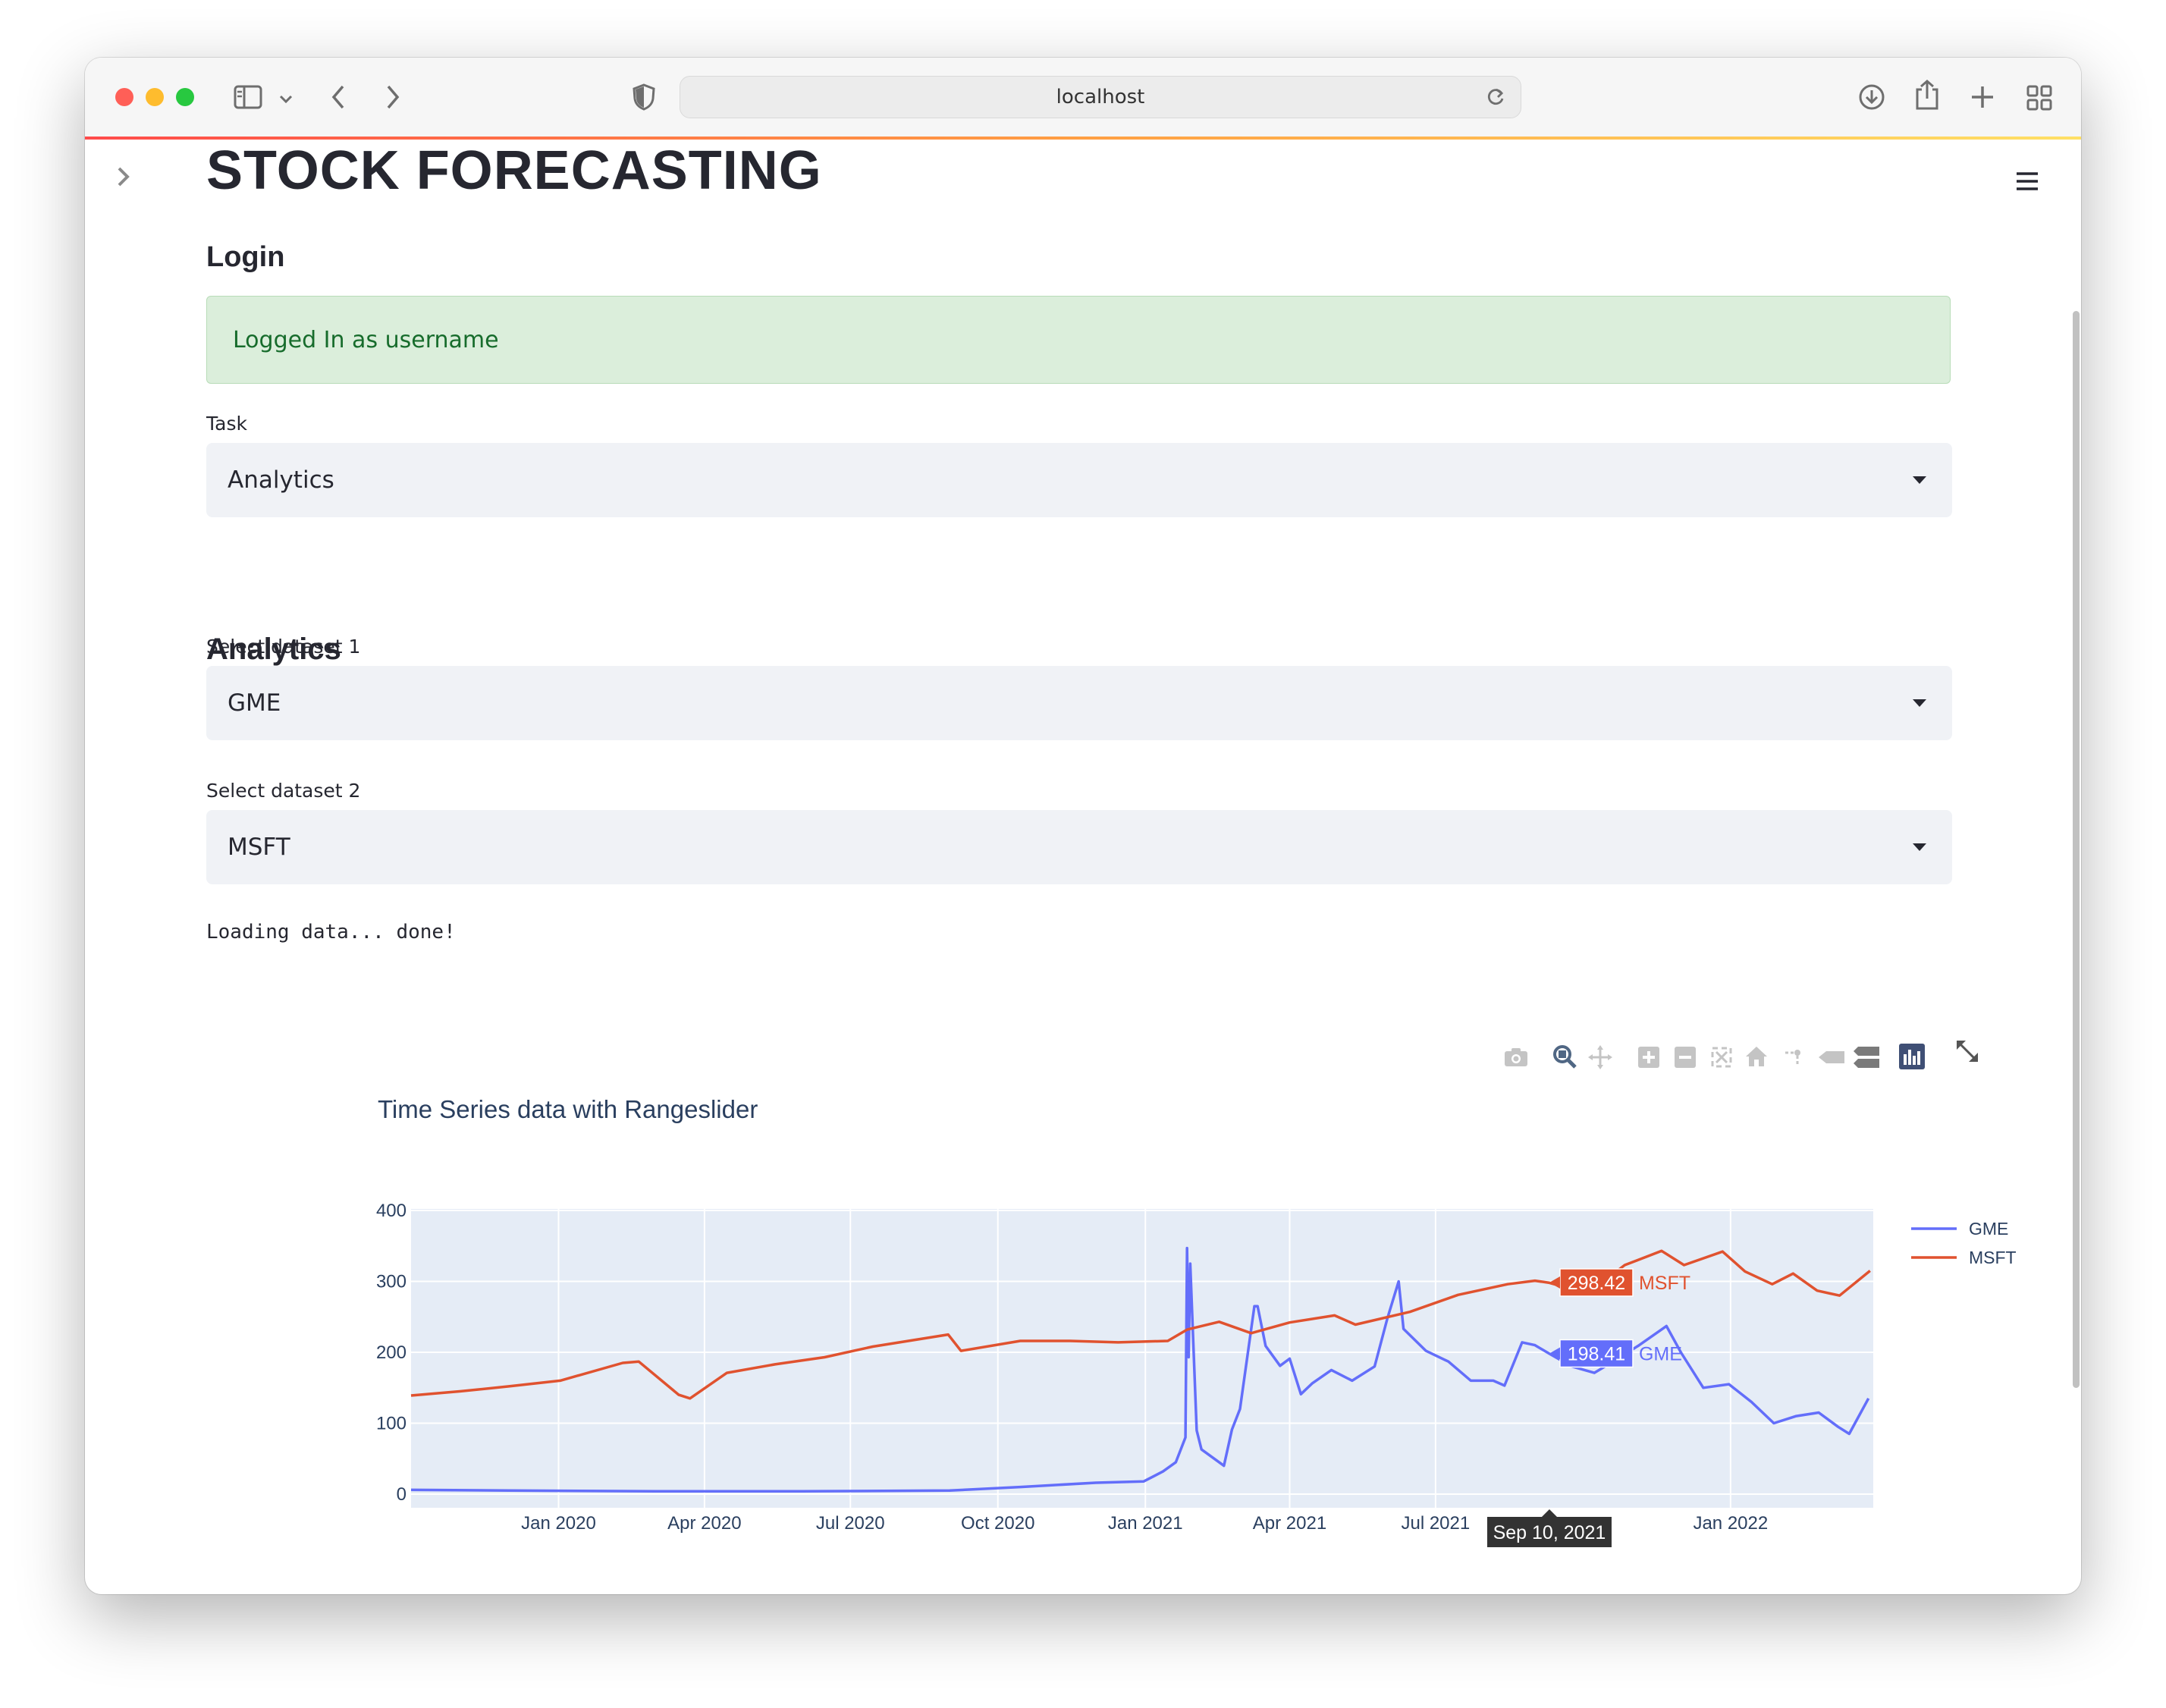 This screenshot has height=1708, width=2166. What do you see at coordinates (644, 98) in the screenshot?
I see `privacy-shield-icon` at bounding box center [644, 98].